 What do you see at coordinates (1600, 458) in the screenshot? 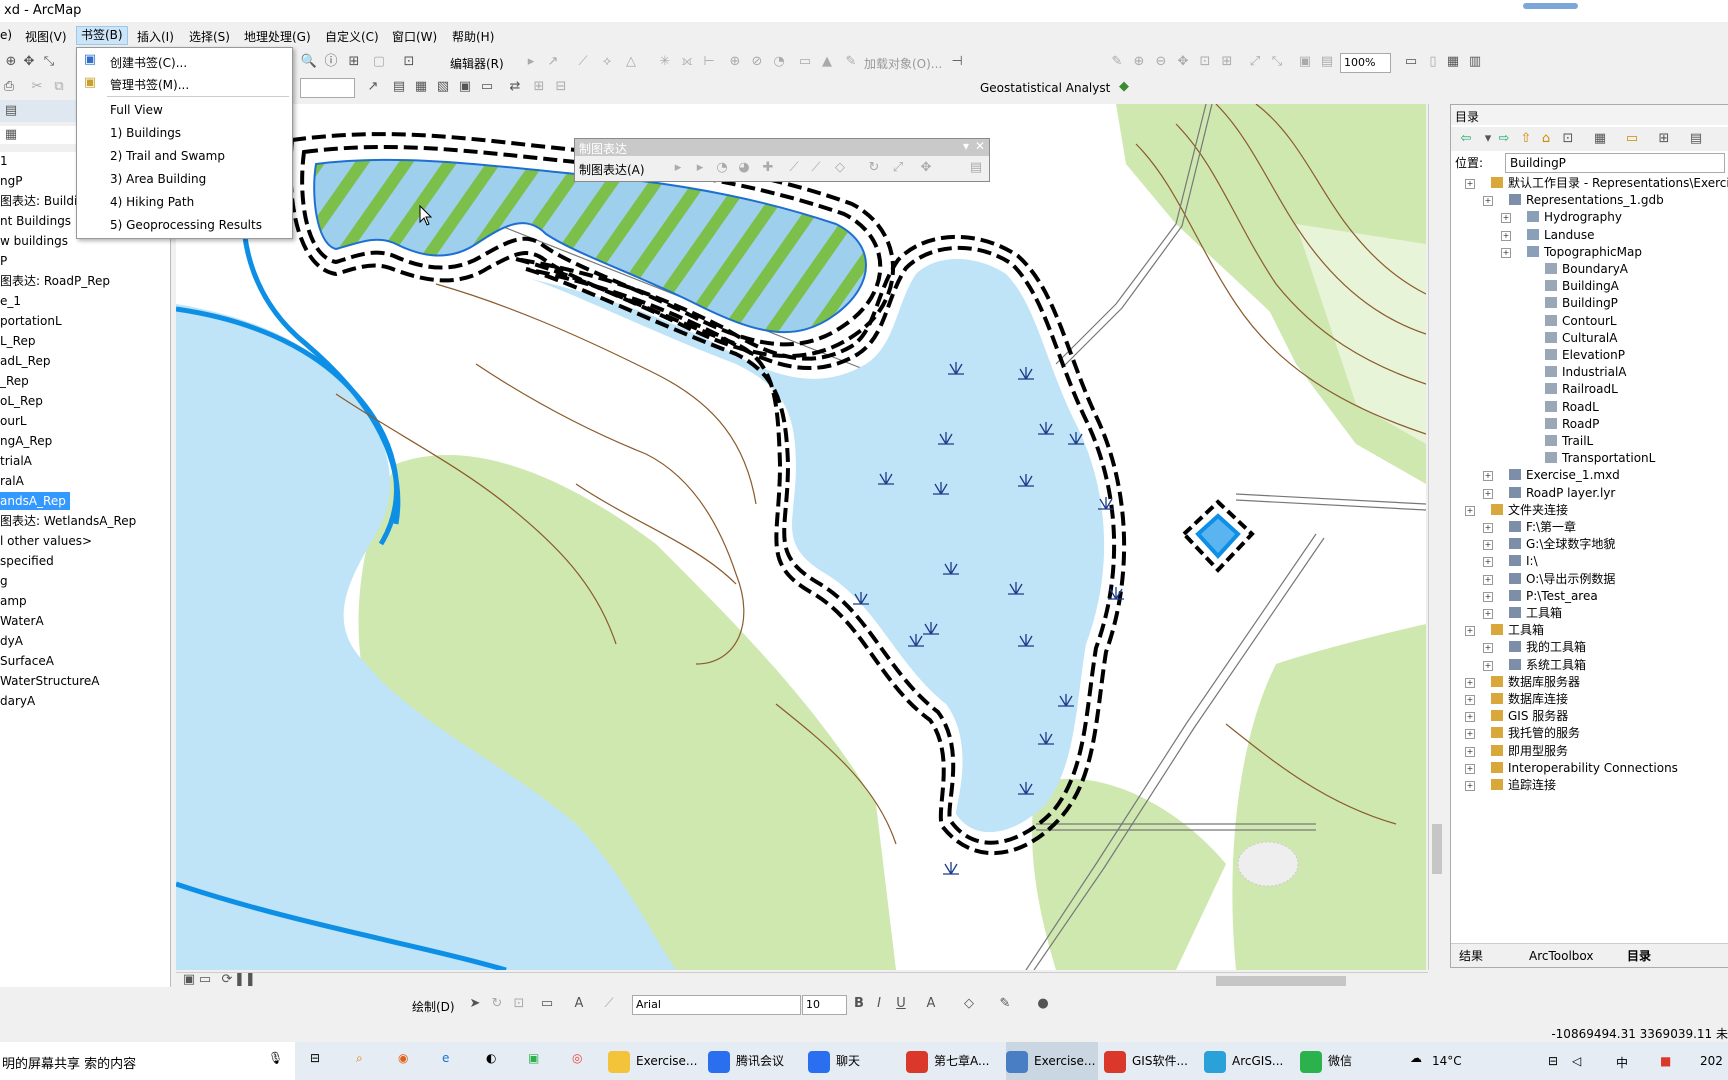
I see `catalog-tree-item: TransportationL` at bounding box center [1600, 458].